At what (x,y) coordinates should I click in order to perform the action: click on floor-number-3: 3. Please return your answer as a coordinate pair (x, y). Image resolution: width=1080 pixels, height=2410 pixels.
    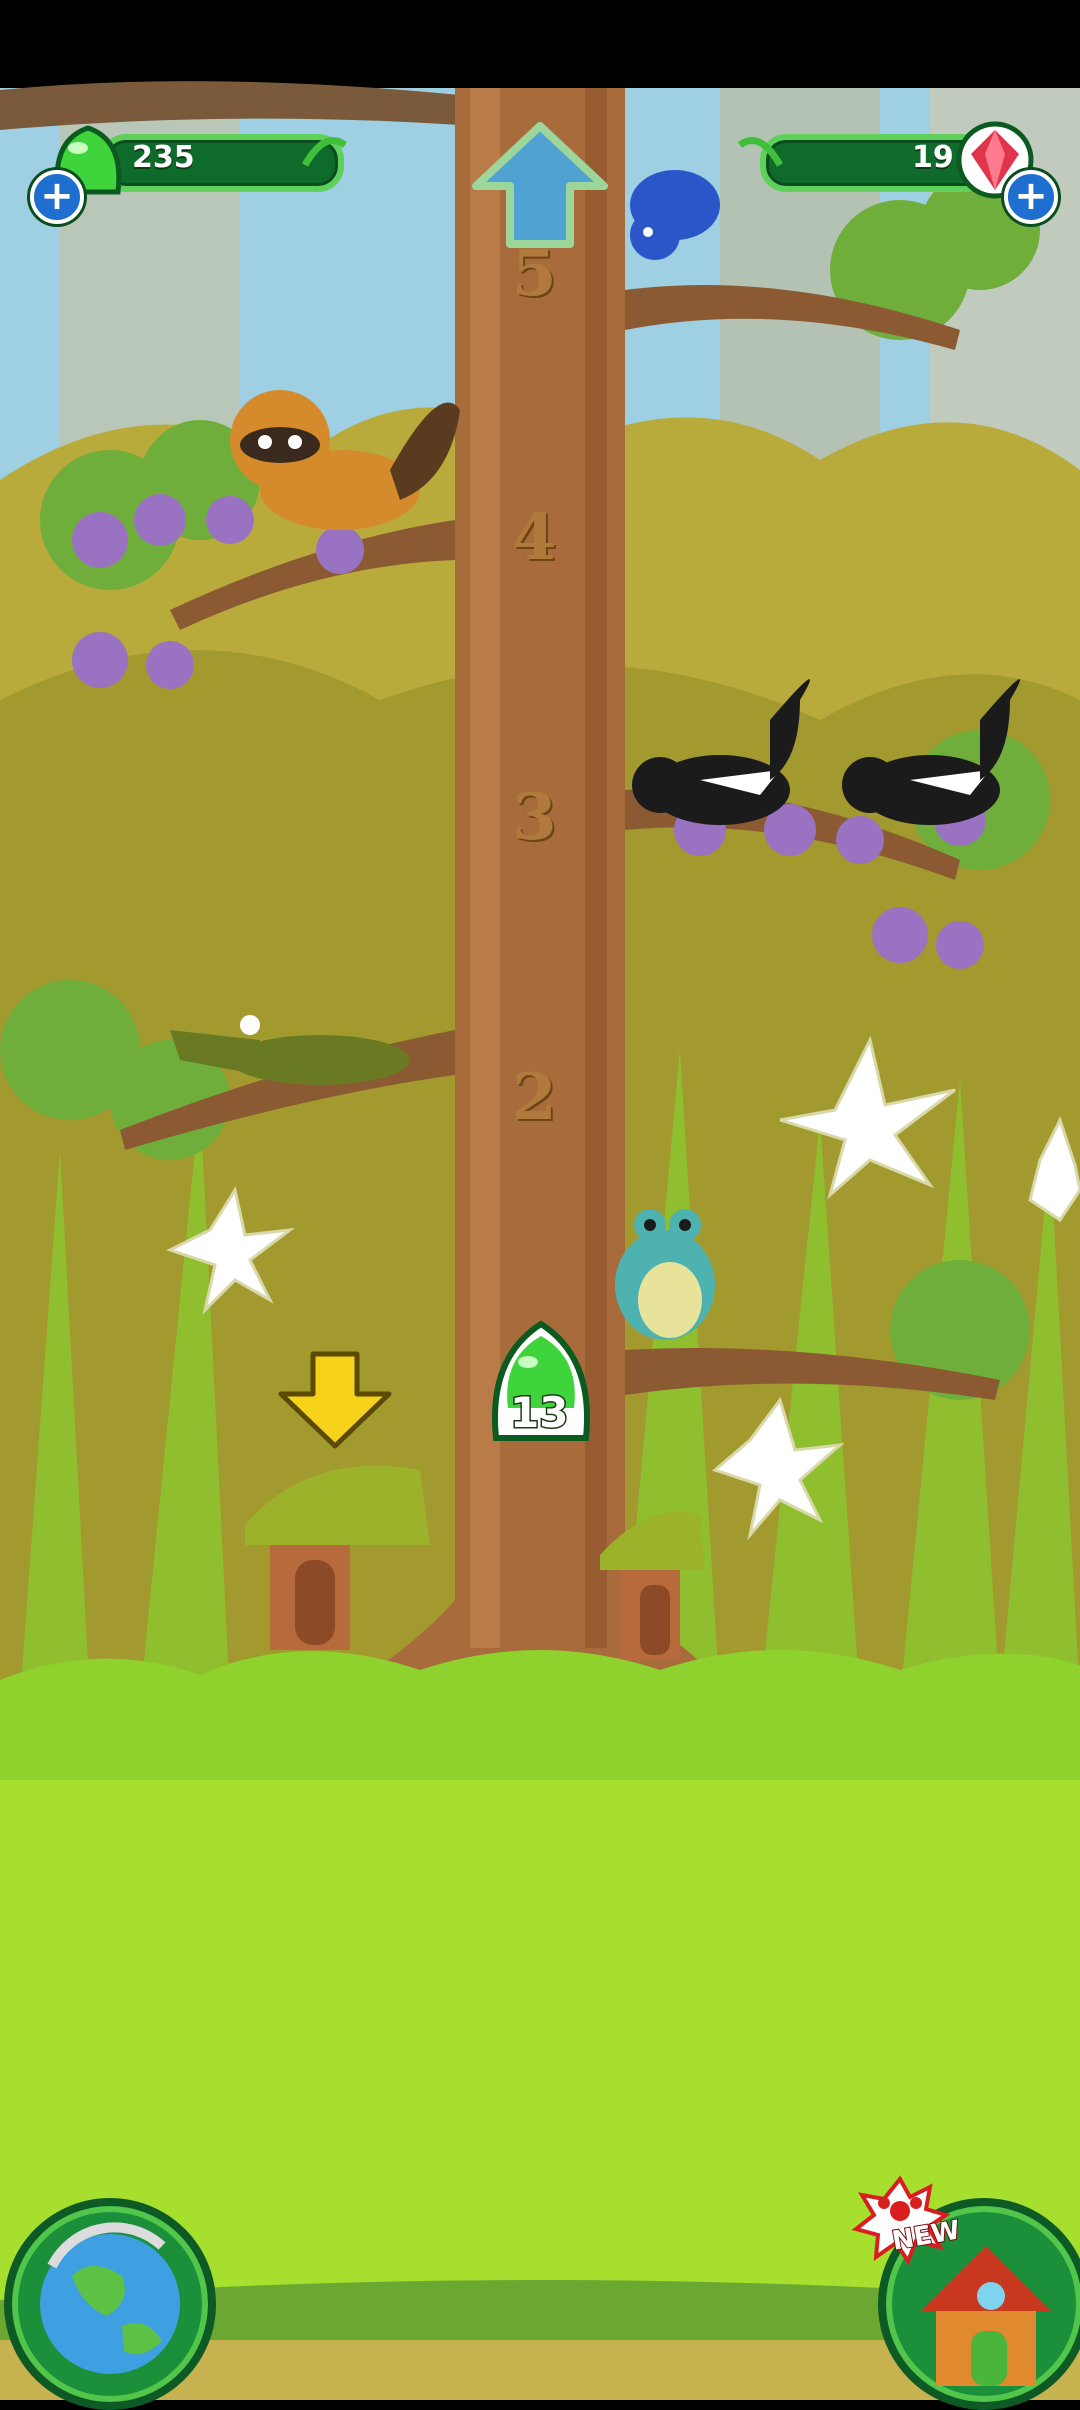
    Looking at the image, I should click on (534, 817).